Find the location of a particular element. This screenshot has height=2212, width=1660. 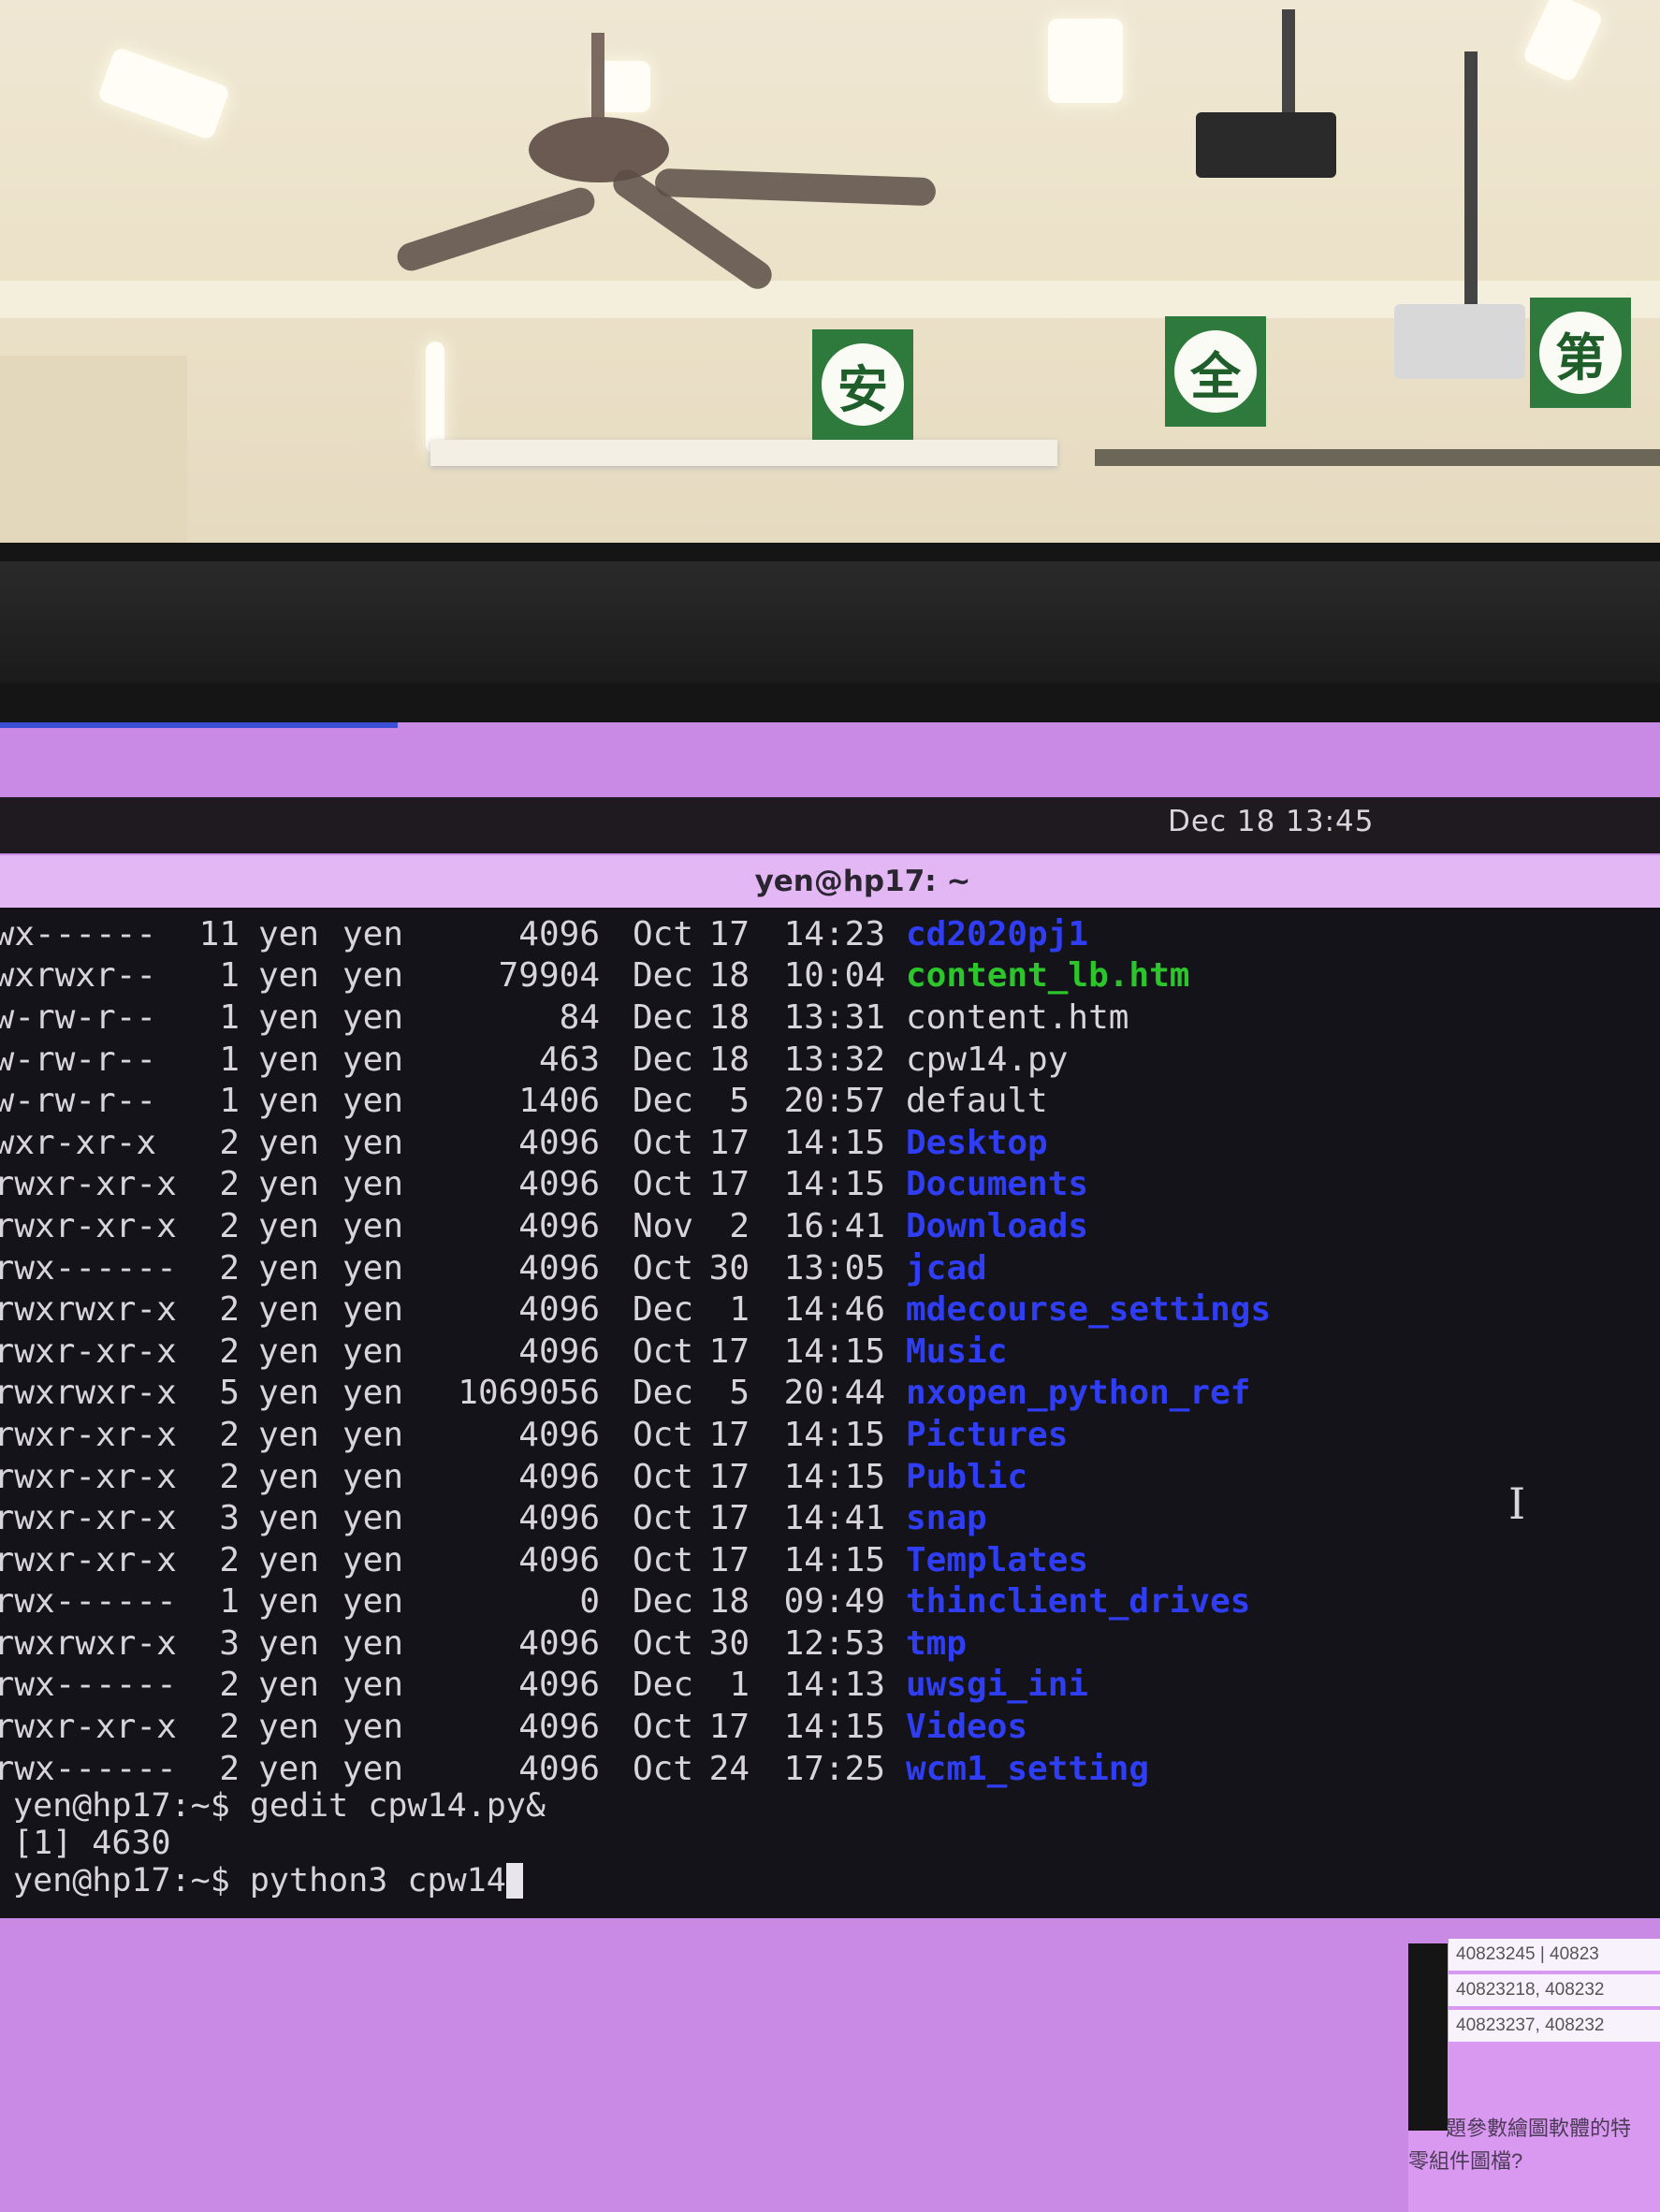

room-sign: 全 is located at coordinates (1215, 371).